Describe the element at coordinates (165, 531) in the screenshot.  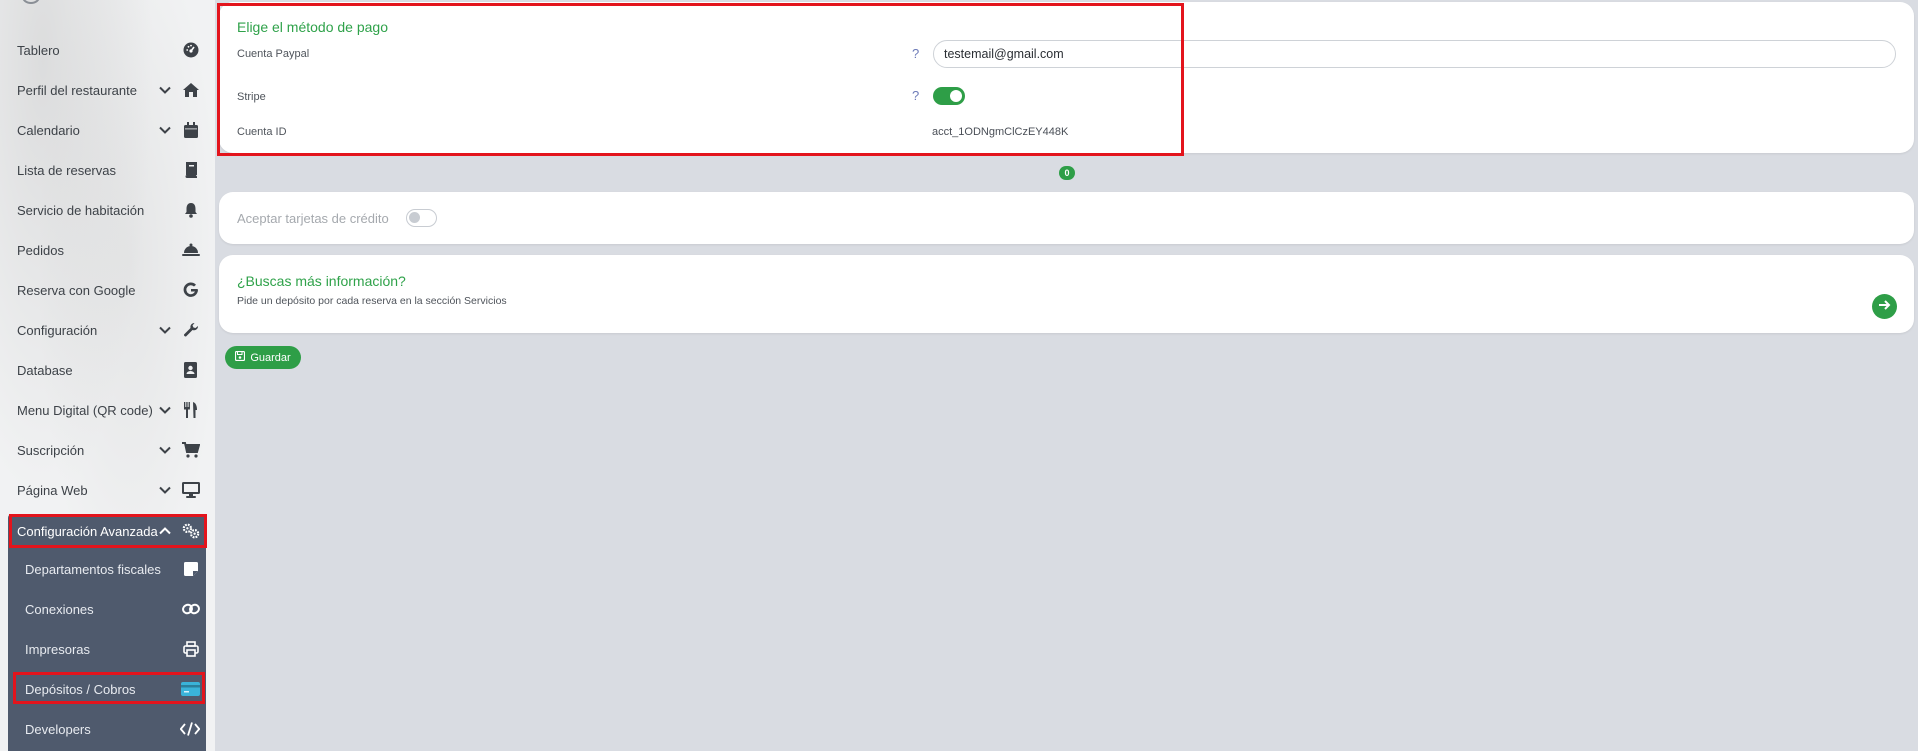
I see `chevron-up-icon` at that location.